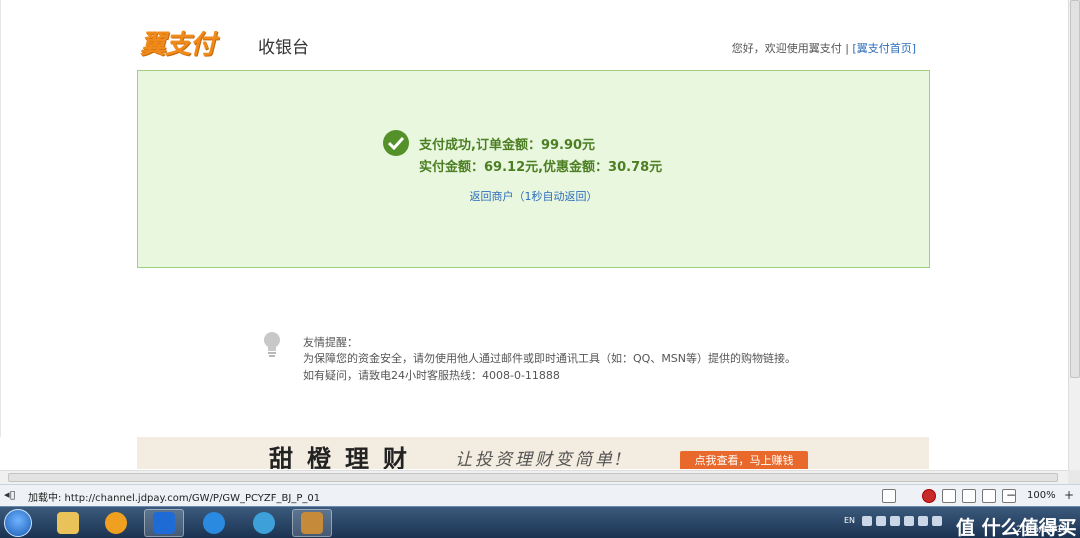  Describe the element at coordinates (959, 522) in the screenshot. I see `system-tray: EN 值 什么值得买 2016/11/11` at that location.